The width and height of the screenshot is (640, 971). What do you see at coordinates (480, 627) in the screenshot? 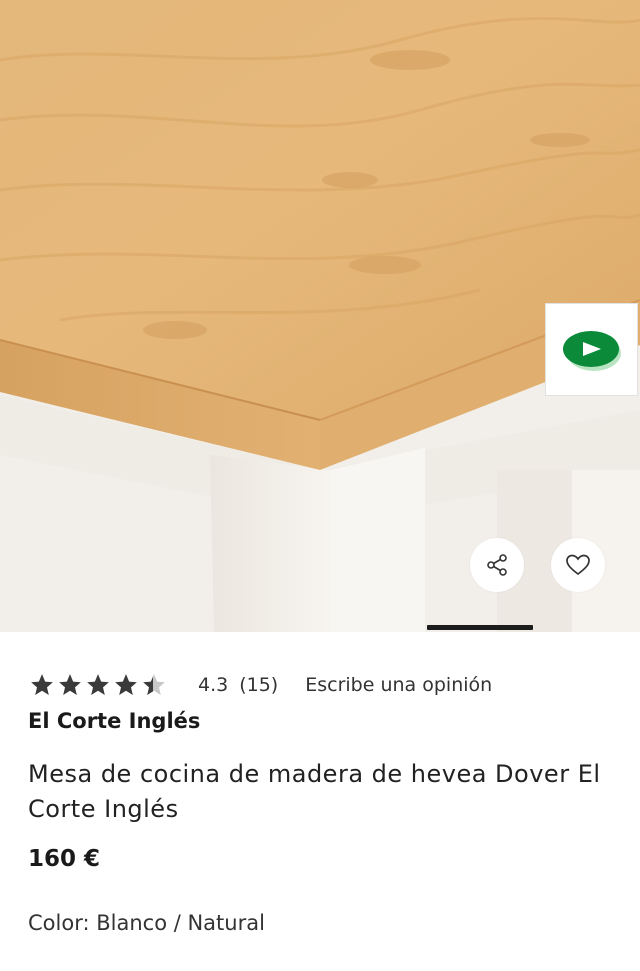
I see `gallery-slide-indicator` at bounding box center [480, 627].